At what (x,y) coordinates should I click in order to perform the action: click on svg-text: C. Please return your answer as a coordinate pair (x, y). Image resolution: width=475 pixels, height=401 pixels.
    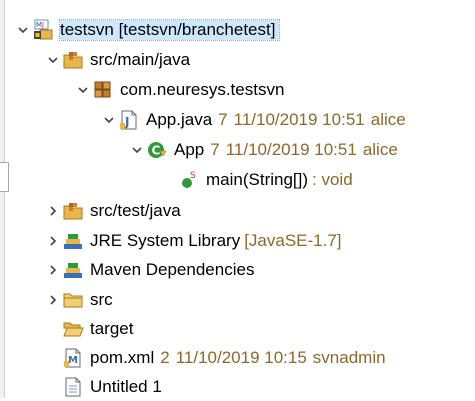
    Looking at the image, I should click on (156, 151).